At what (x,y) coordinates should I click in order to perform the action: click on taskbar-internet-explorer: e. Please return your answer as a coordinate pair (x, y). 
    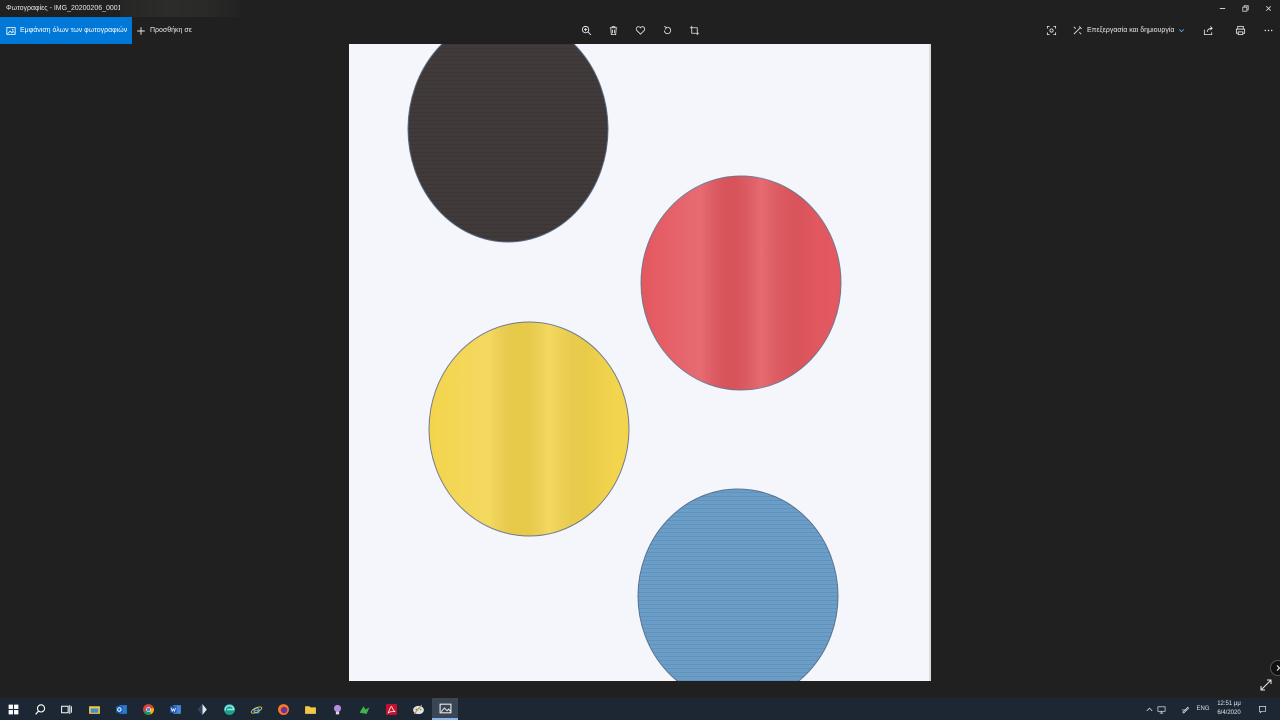
    Looking at the image, I should click on (256, 709).